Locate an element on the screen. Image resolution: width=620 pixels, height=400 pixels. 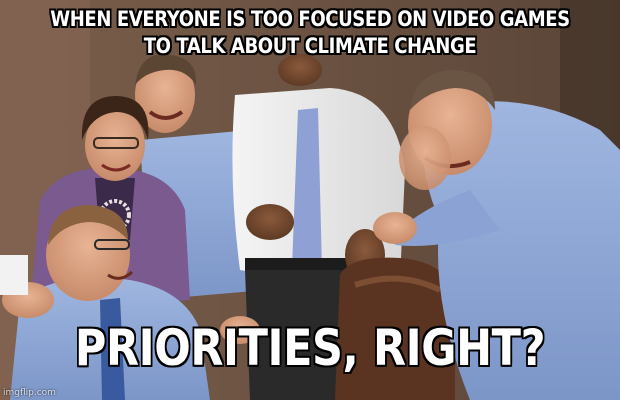
imgflip-watermark: imgflip.com is located at coordinates (29, 393).